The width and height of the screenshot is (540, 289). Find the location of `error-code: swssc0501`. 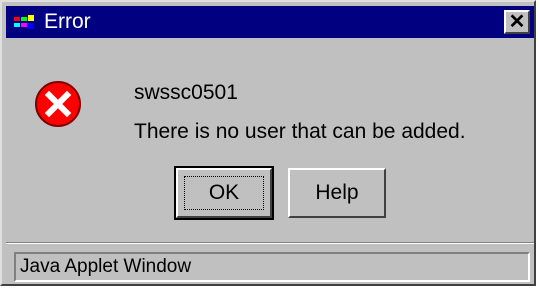

error-code: swssc0501 is located at coordinates (186, 92).